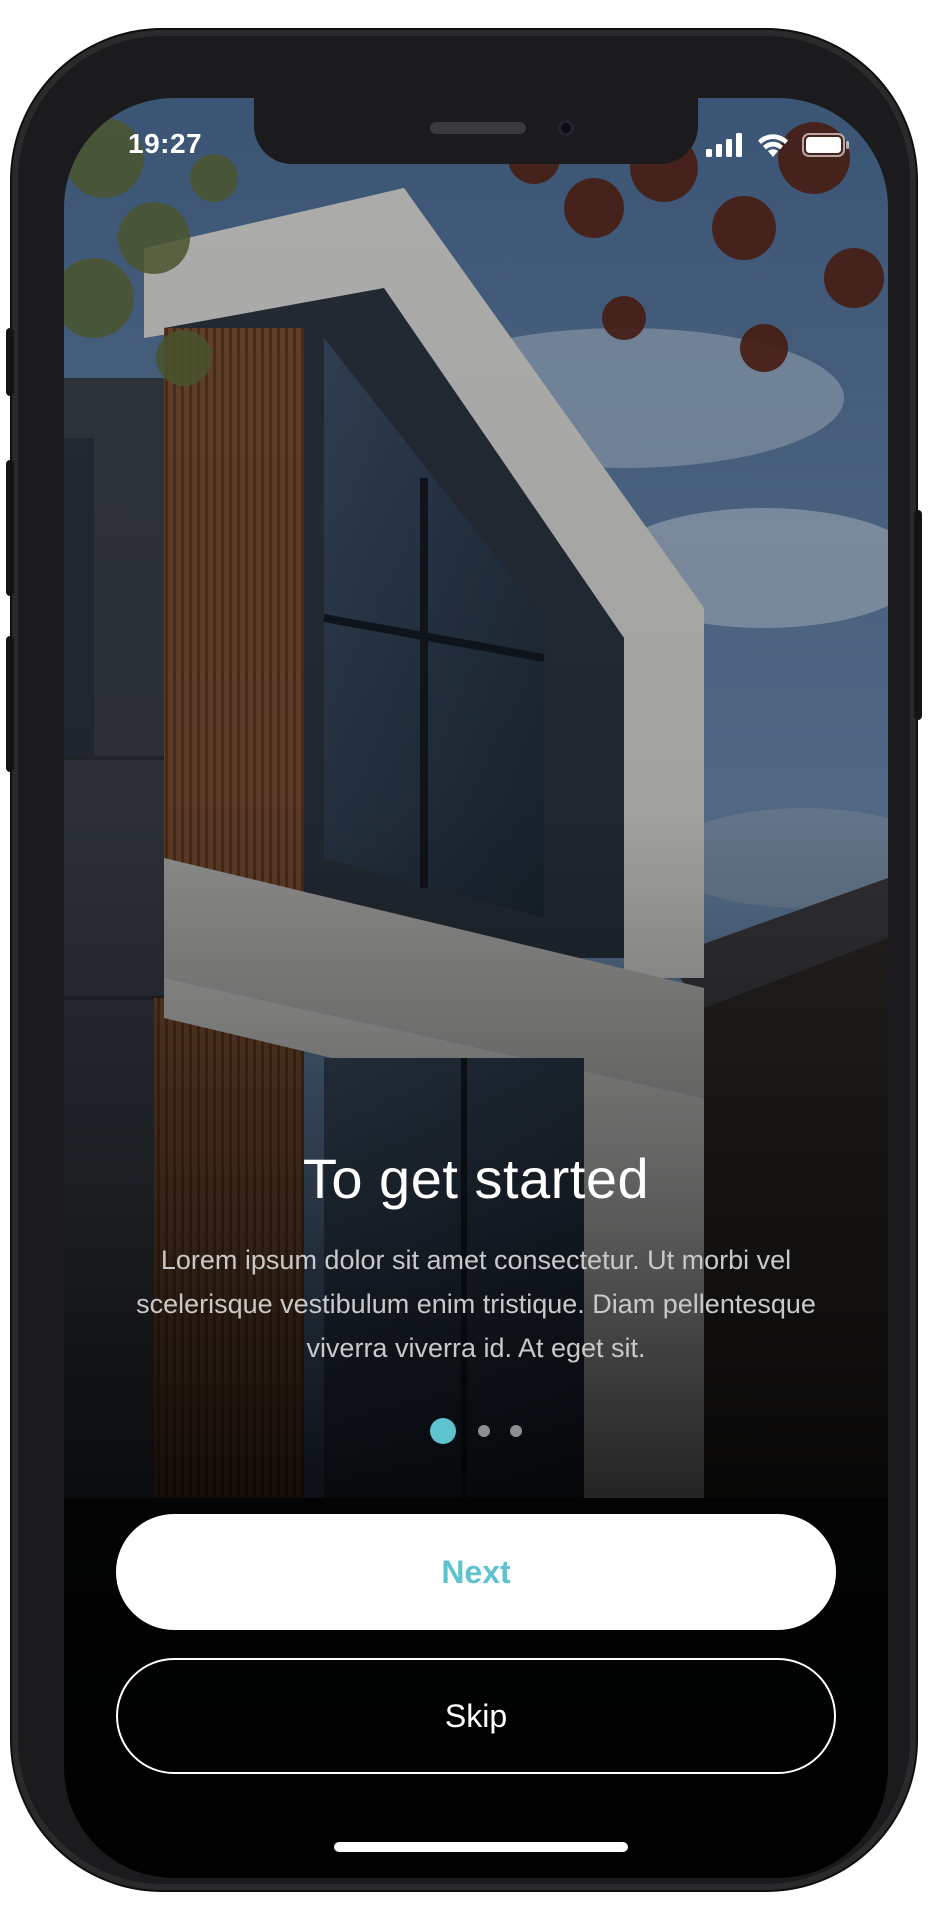  What do you see at coordinates (481, 1847) in the screenshot?
I see `home-indicator` at bounding box center [481, 1847].